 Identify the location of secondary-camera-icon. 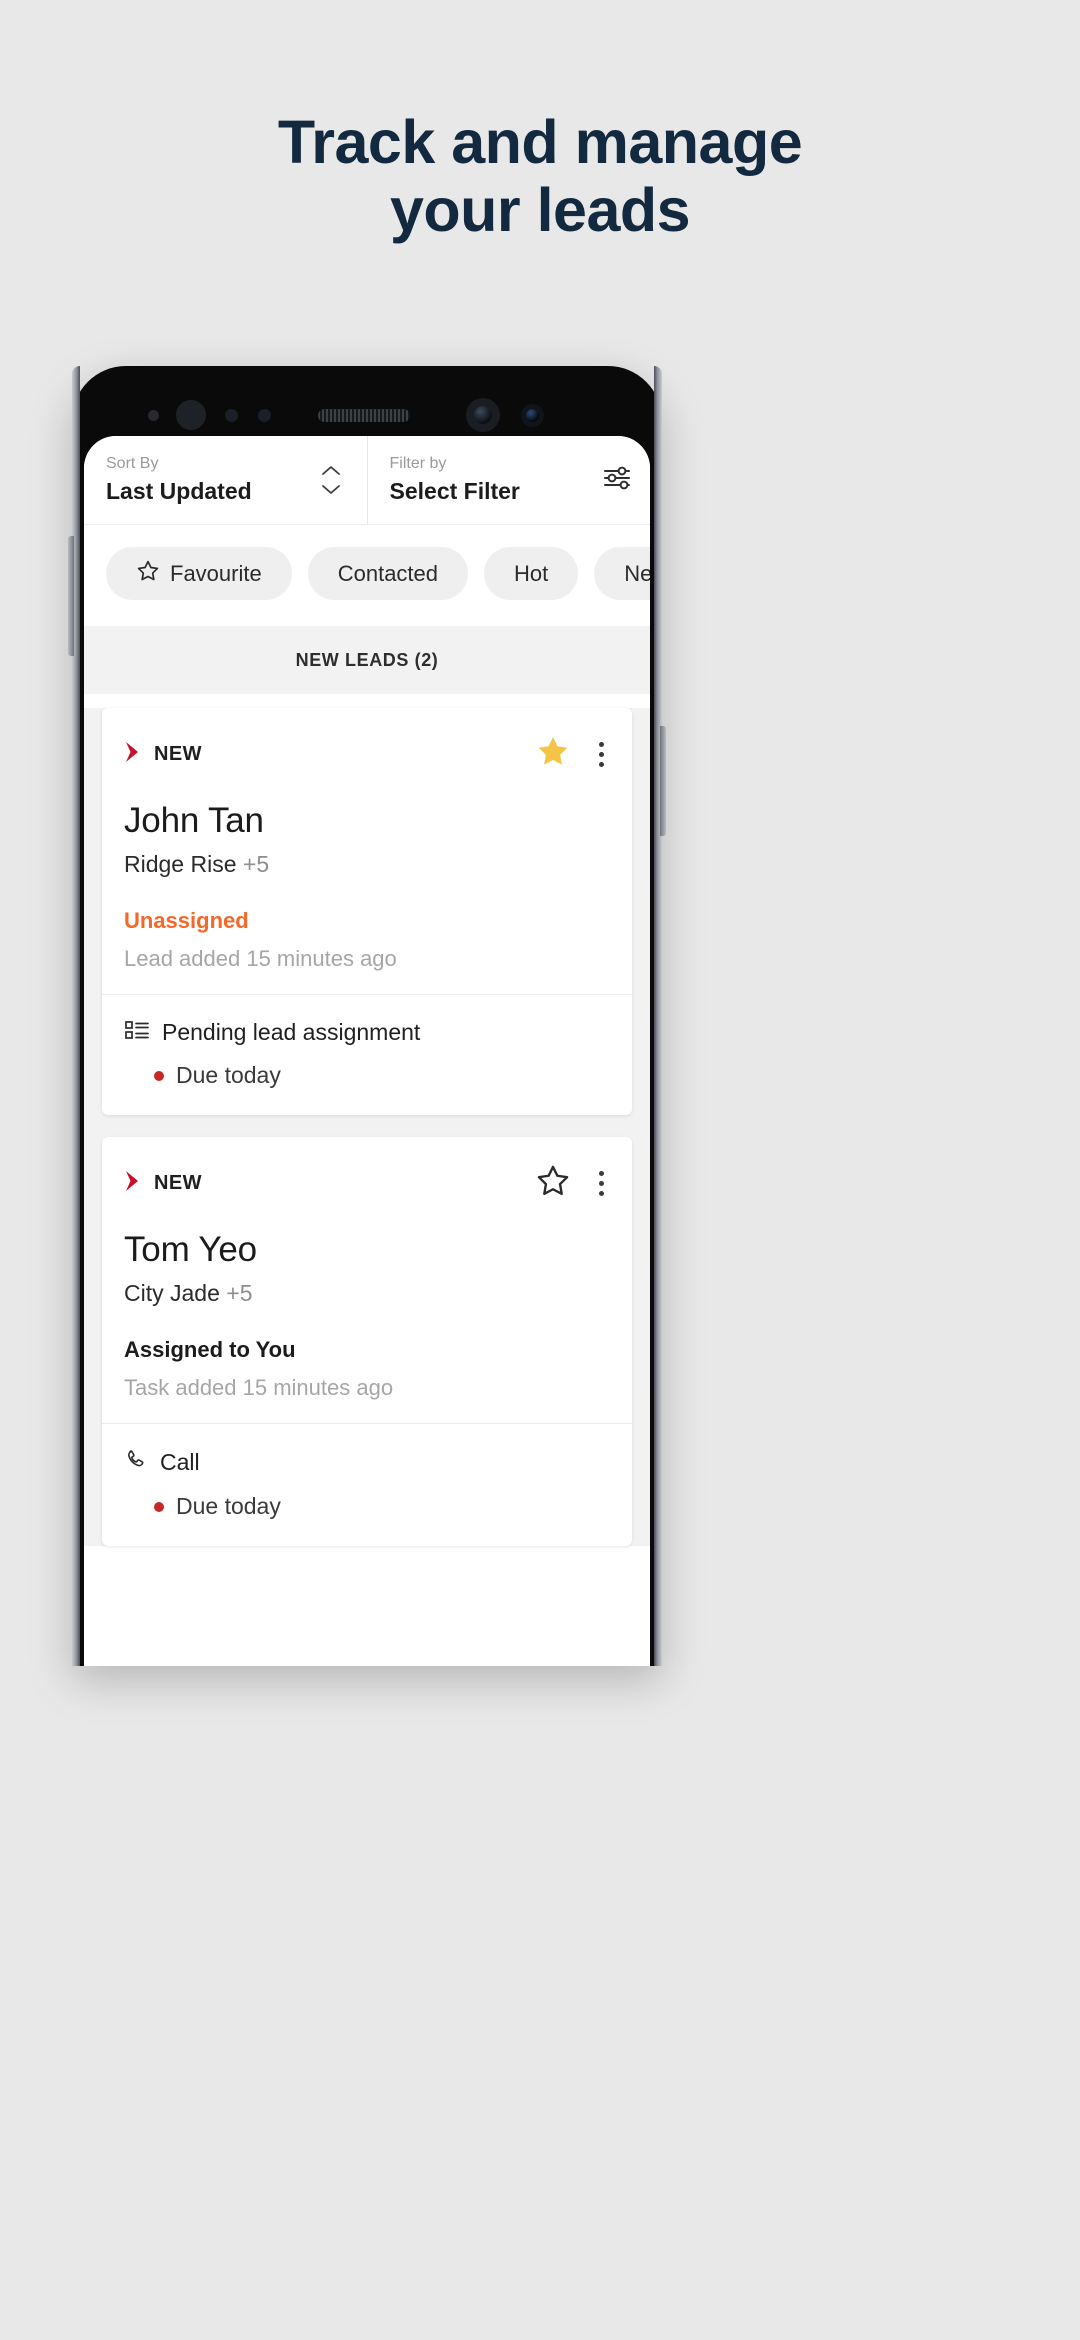
(532, 415).